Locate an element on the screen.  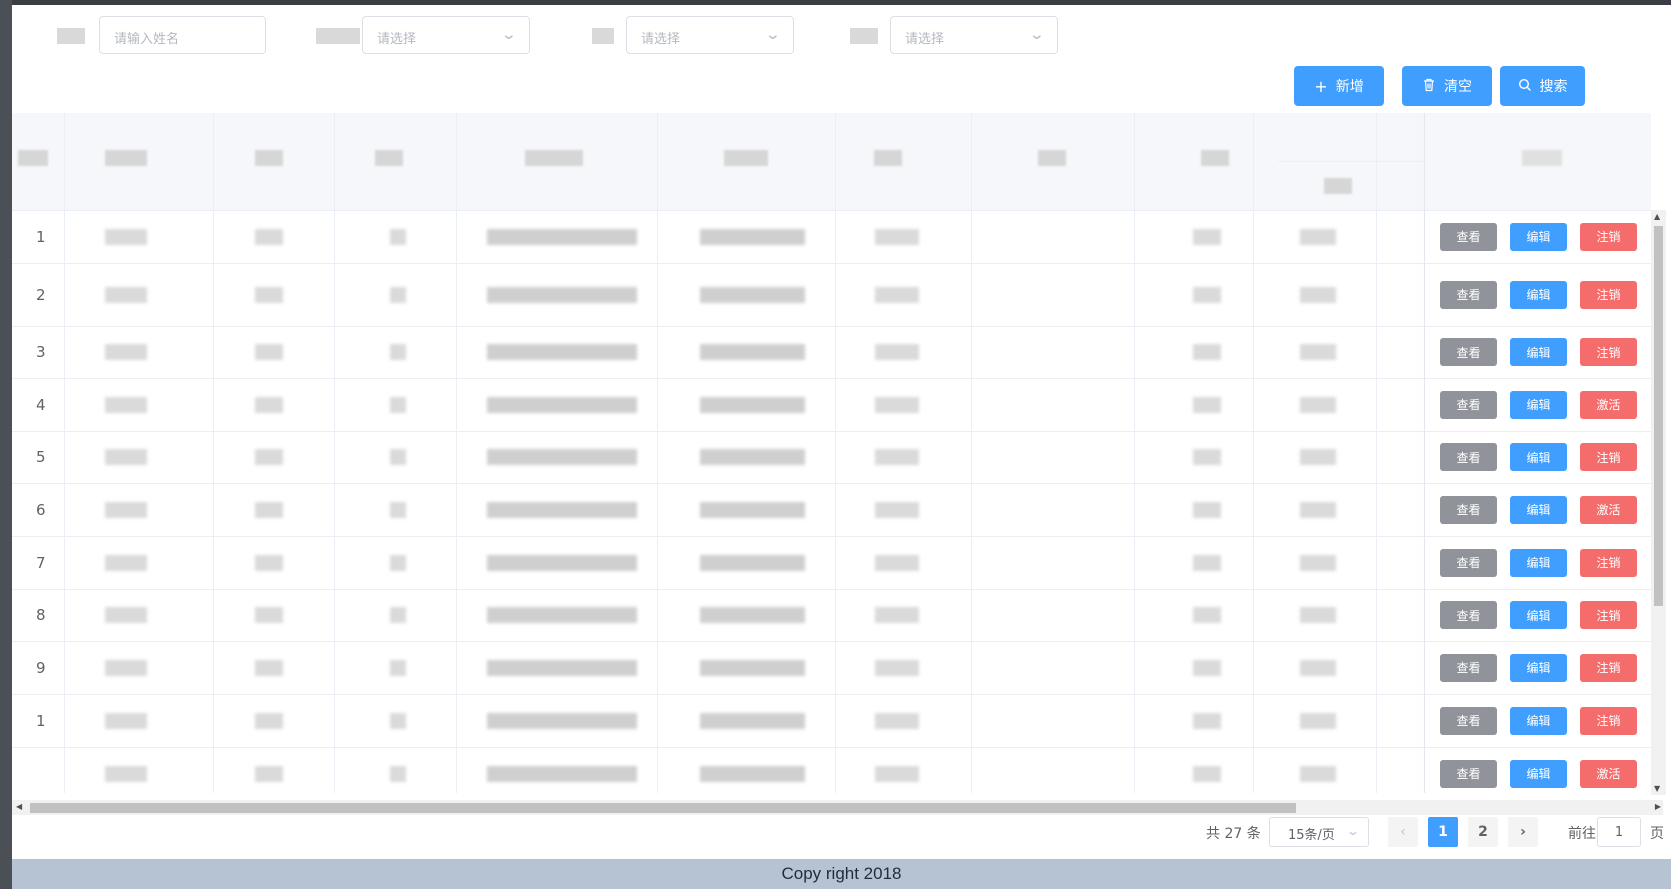
goto-page-input: 1 is located at coordinates (1619, 832).